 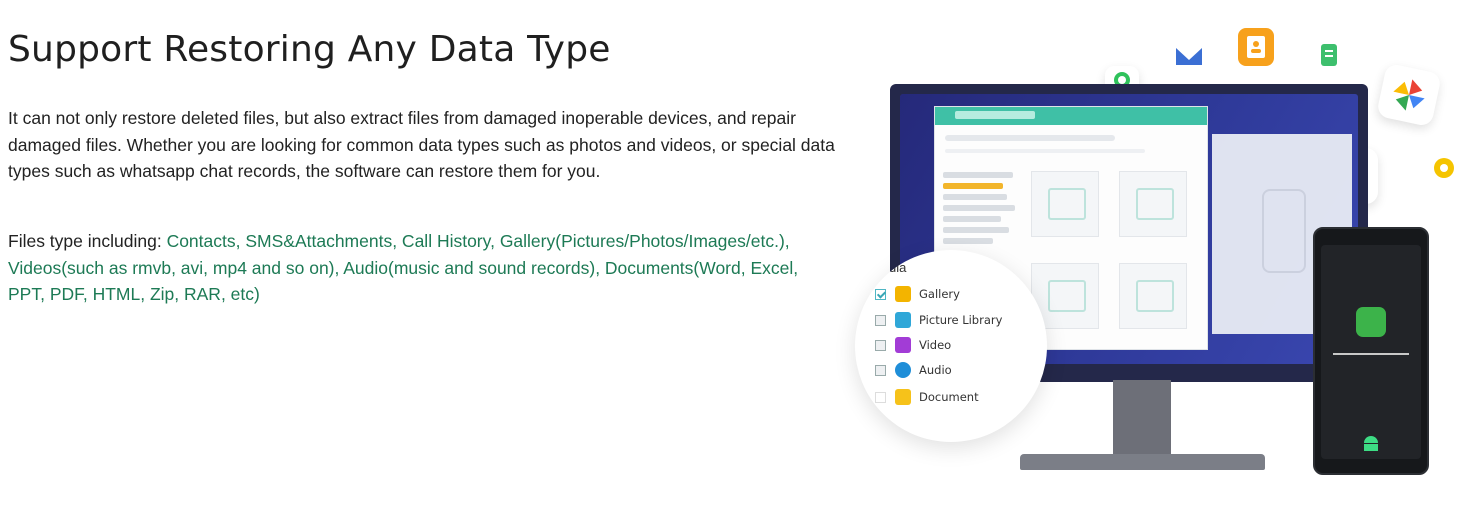 What do you see at coordinates (935, 345) in the screenshot?
I see `video-label: Video` at bounding box center [935, 345].